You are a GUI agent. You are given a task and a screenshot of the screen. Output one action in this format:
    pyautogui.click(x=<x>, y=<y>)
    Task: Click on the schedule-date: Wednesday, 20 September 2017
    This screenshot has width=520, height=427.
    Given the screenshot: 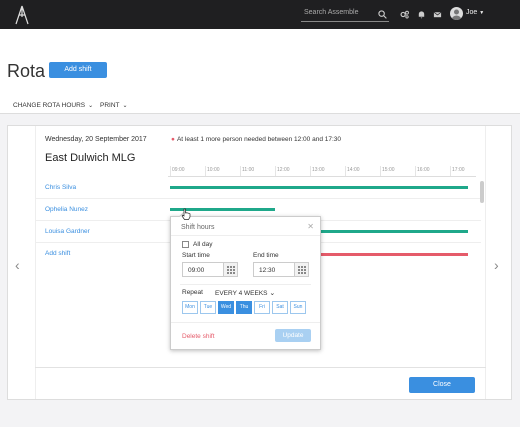 What is the action you would take?
    pyautogui.click(x=96, y=139)
    